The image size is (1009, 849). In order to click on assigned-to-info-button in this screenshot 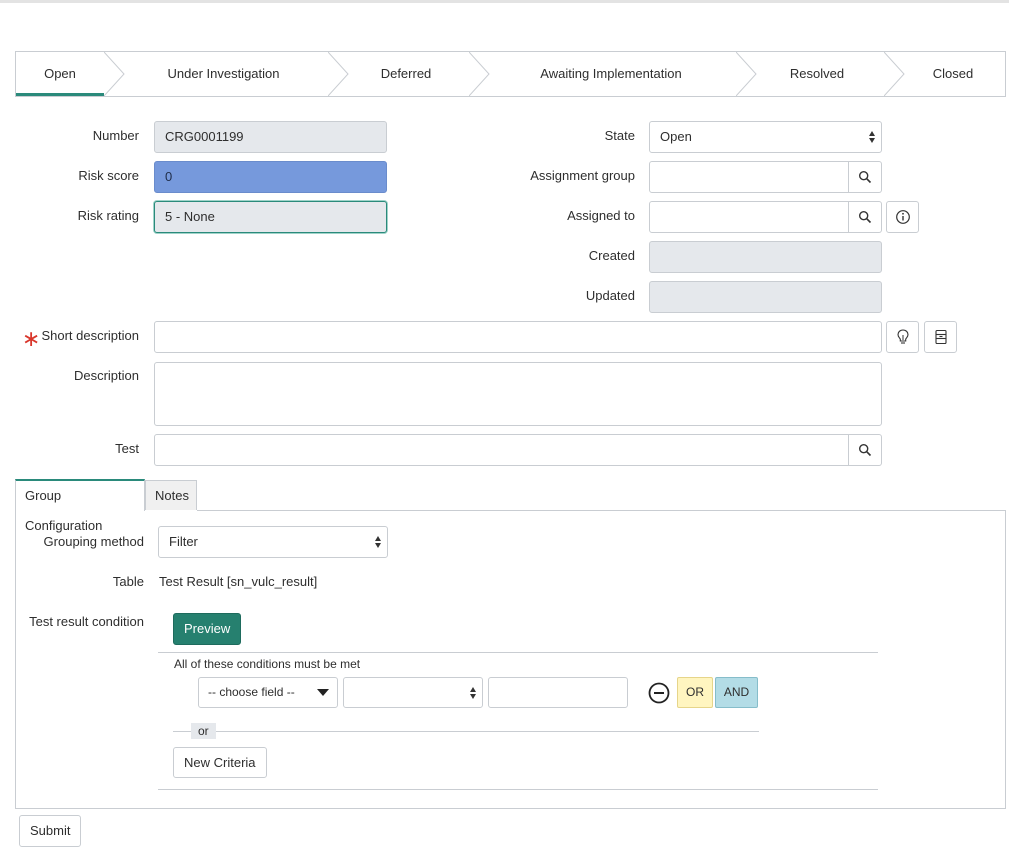, I will do `click(902, 217)`.